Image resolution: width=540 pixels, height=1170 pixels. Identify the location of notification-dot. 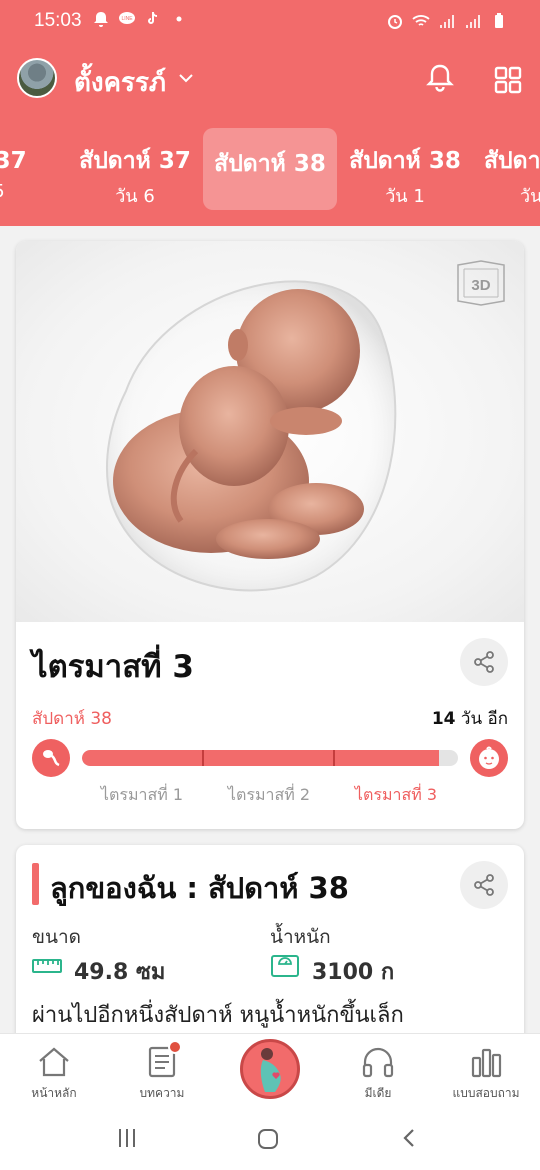
(175, 1047).